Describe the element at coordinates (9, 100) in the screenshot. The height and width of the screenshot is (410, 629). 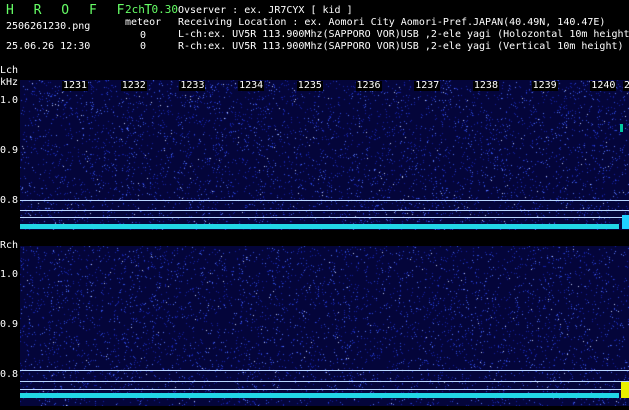
I see `lch-y-1-0: 1.0` at that location.